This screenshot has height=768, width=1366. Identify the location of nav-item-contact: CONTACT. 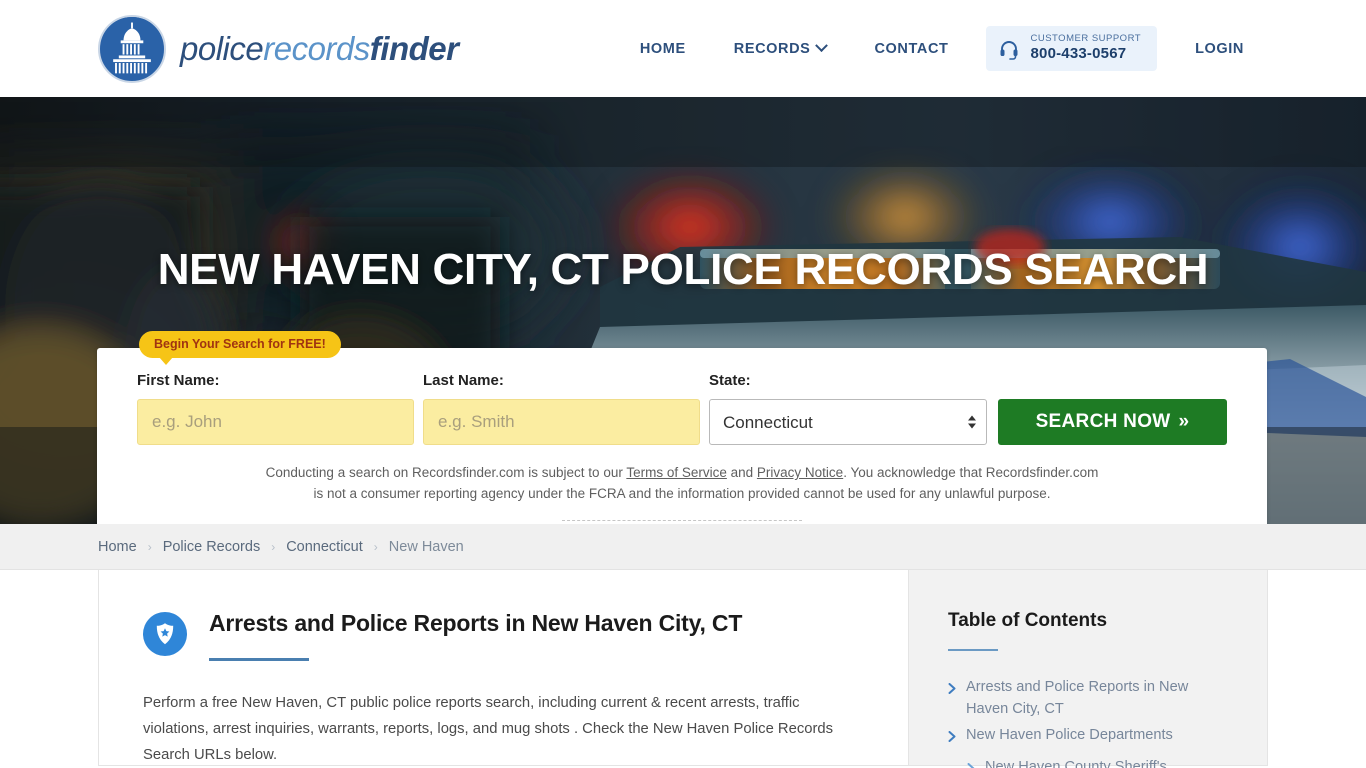
(911, 49).